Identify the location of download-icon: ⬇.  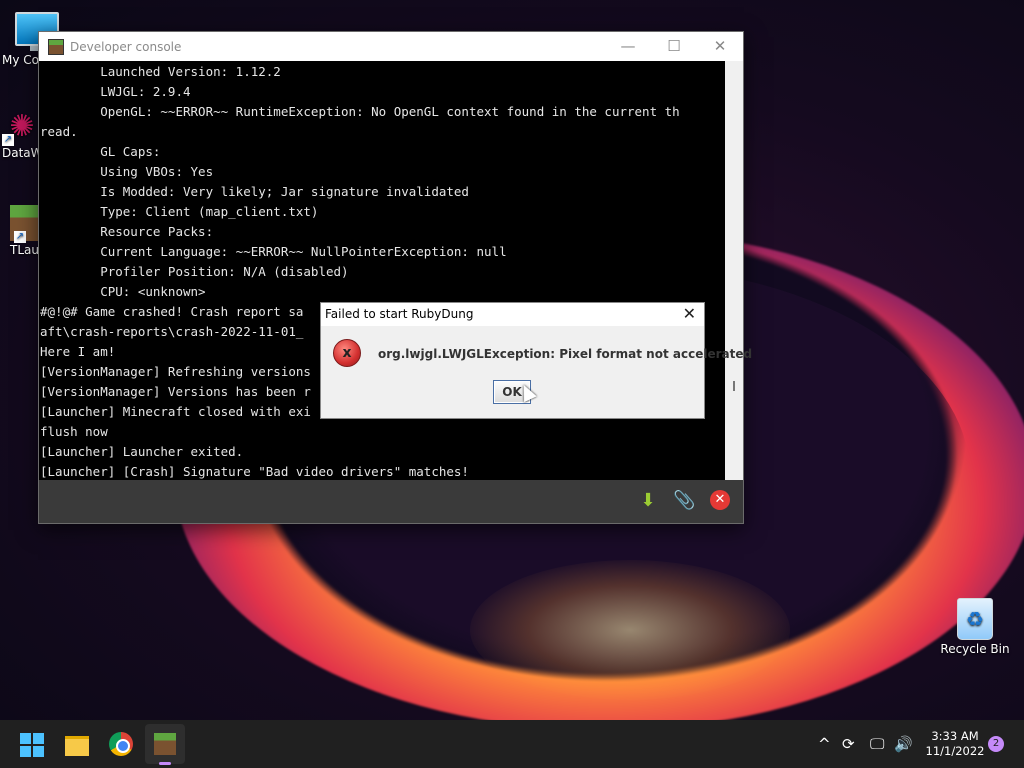
(648, 501).